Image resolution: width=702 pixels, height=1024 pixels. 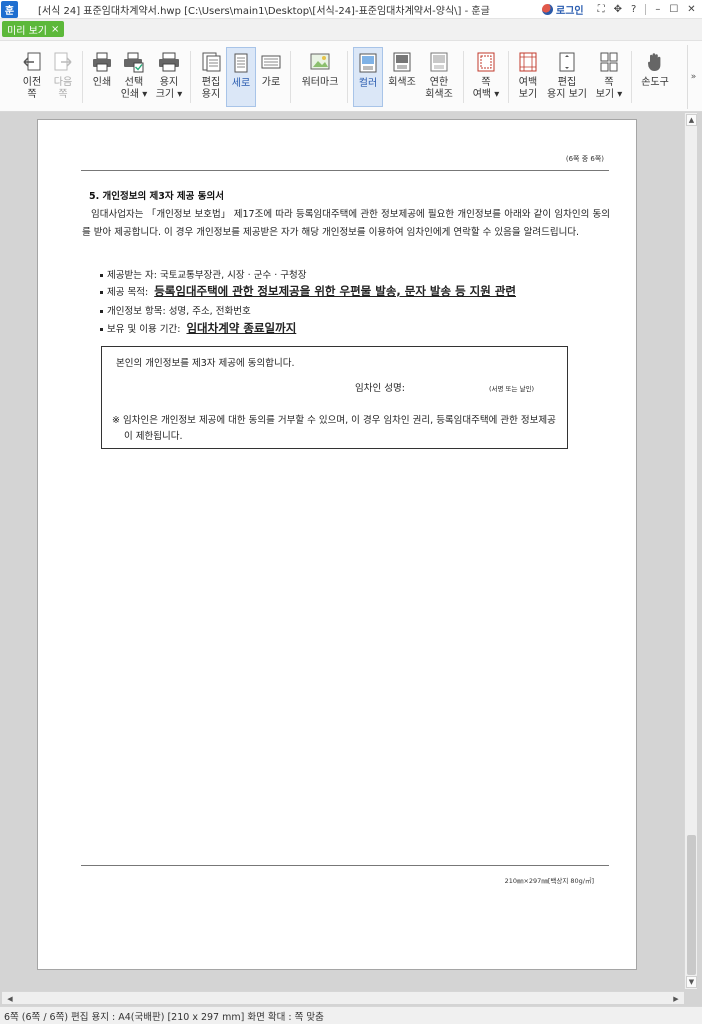 What do you see at coordinates (633, 9) in the screenshot?
I see `help-icon: ?` at bounding box center [633, 9].